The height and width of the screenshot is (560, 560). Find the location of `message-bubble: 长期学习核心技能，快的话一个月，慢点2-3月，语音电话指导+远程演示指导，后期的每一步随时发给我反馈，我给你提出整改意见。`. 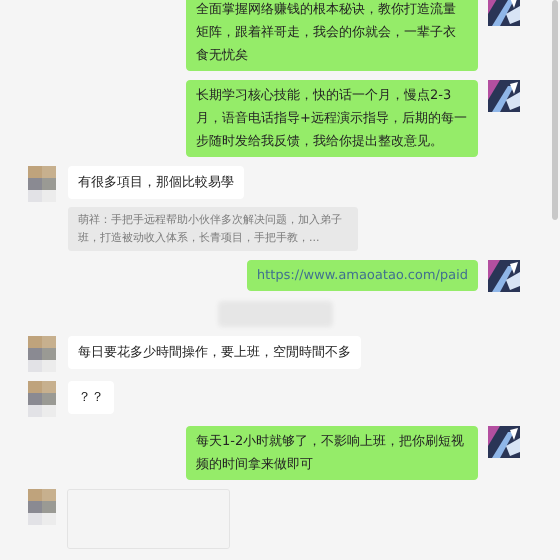

message-bubble: 长期学习核心技能，快的话一个月，慢点2-3月，语音电话指导+远程演示指导，后期的每一步随时发给我反馈，我给你提出整改意见。 is located at coordinates (332, 118).